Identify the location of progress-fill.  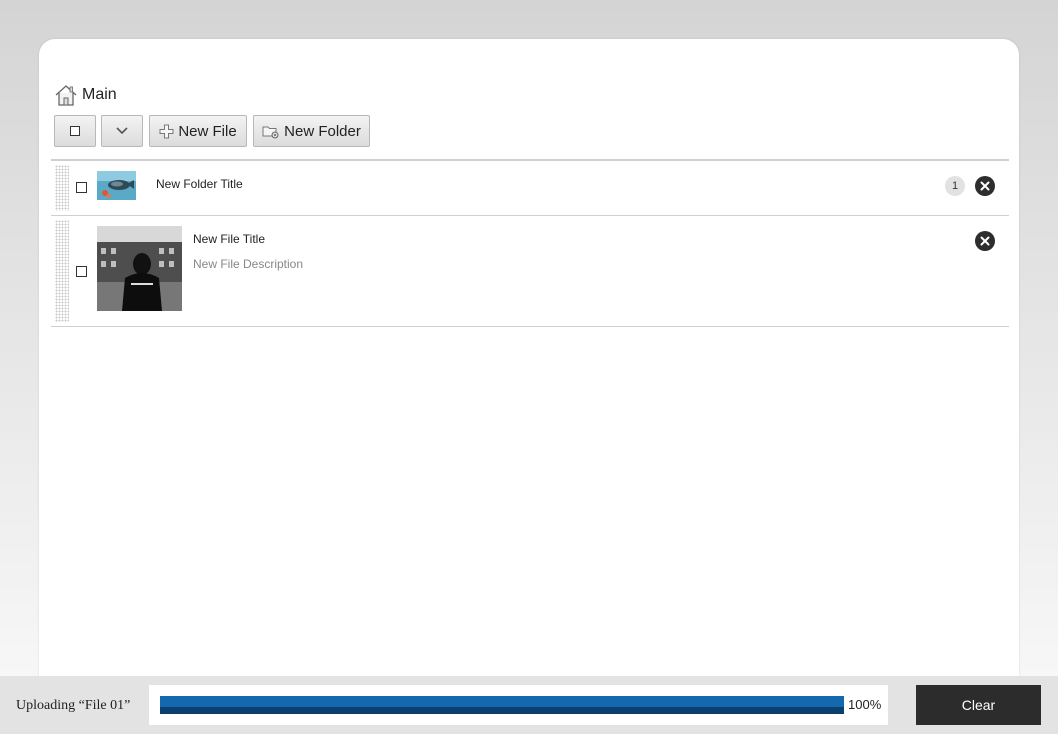
(502, 705).